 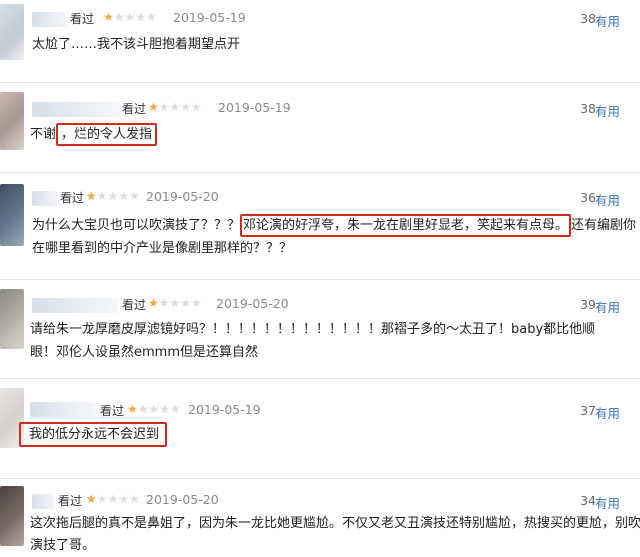 I want to click on review-text: 我的低分永远不会迟到, so click(x=93, y=434).